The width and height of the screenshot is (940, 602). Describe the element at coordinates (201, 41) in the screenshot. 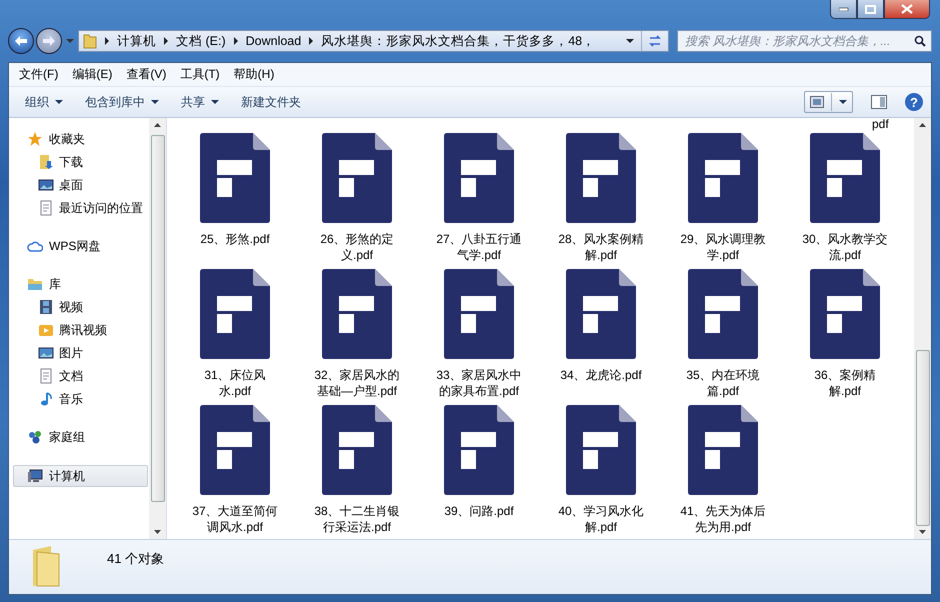

I see `breadcrumb: 文档 (E:)` at that location.